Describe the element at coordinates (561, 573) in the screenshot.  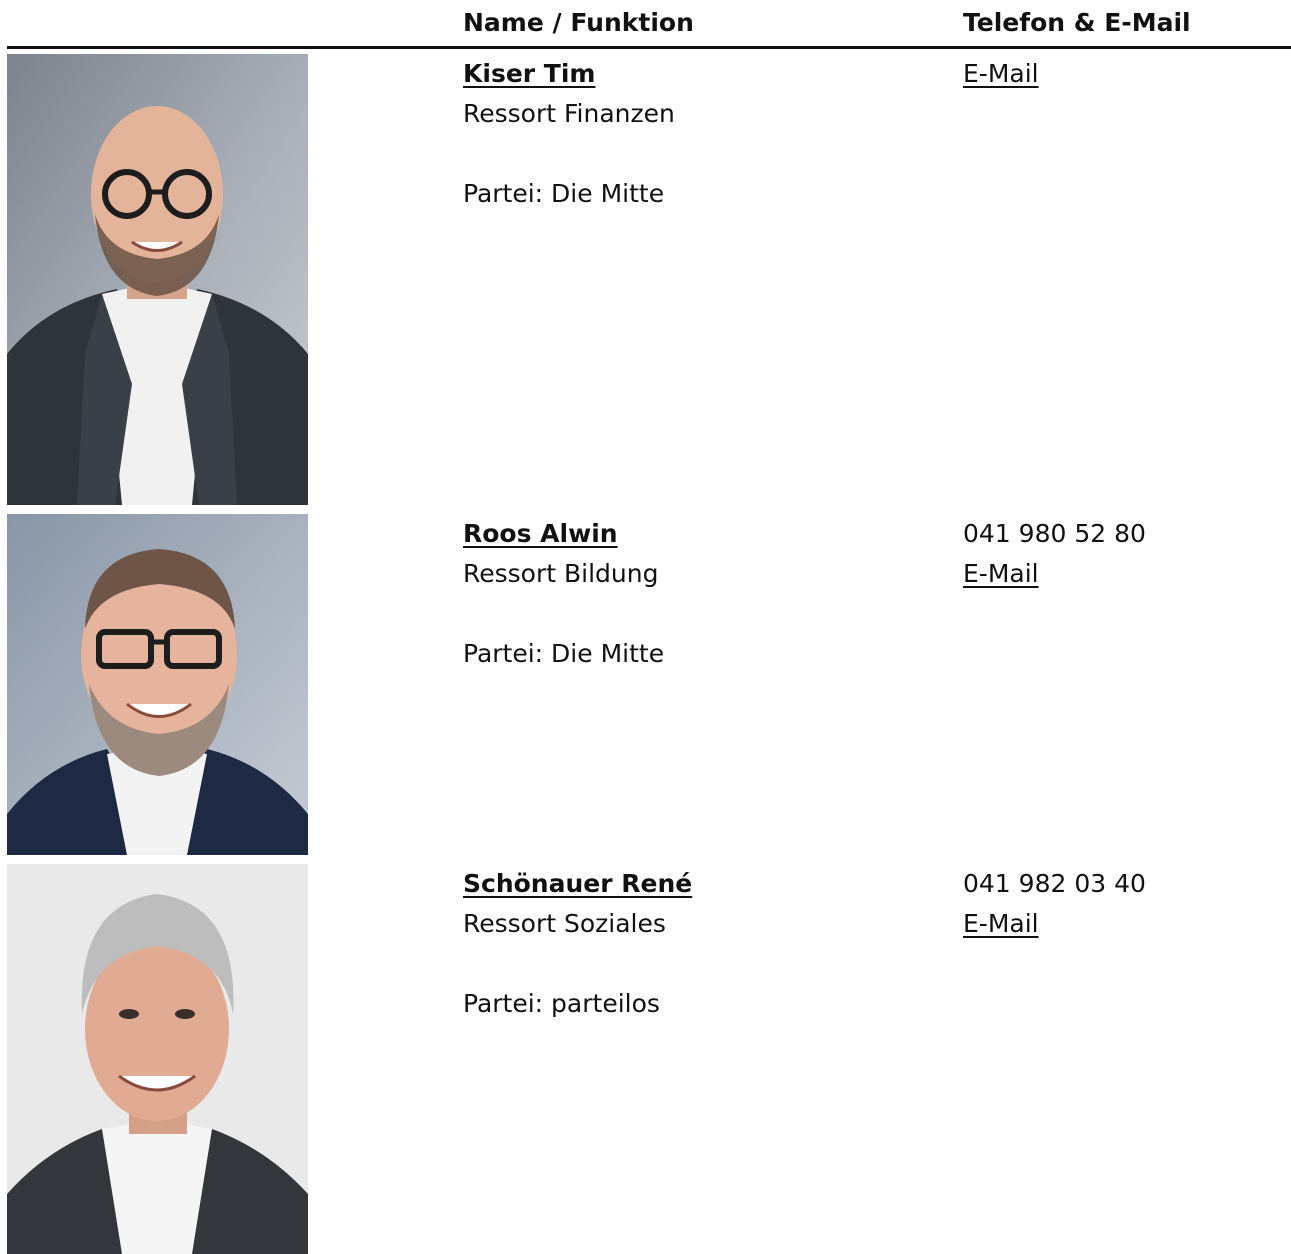
I see `person-role: Ressort Bildung` at that location.